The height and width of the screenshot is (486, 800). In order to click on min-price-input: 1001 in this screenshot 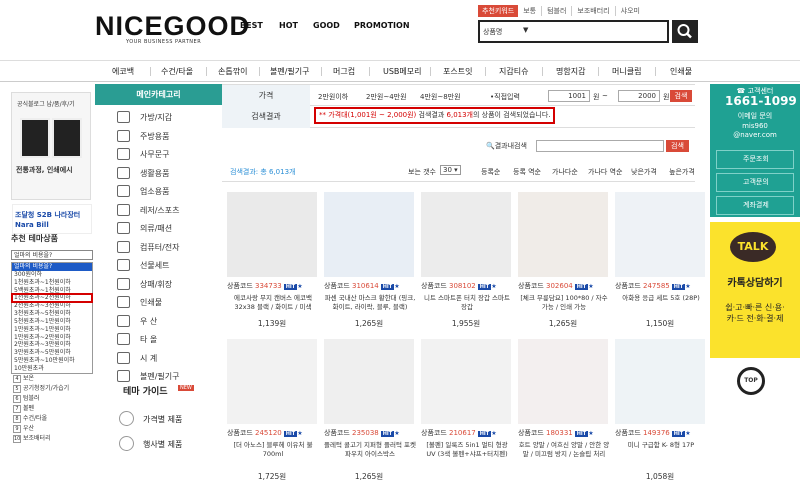, I will do `click(569, 96)`.